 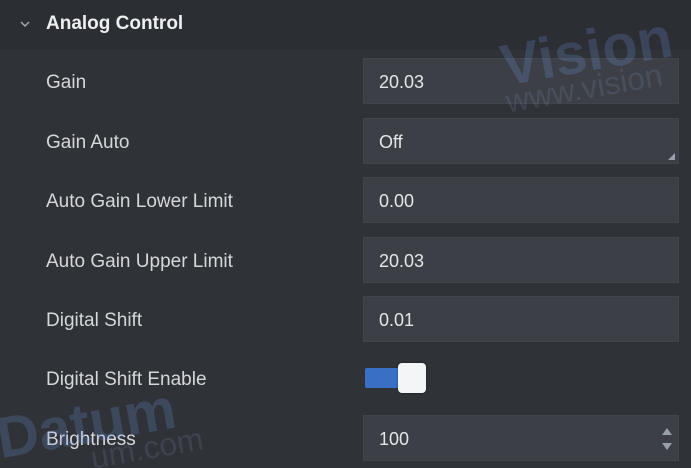 I want to click on auto-gain-upper-limit-value: 20.03, so click(x=402, y=261).